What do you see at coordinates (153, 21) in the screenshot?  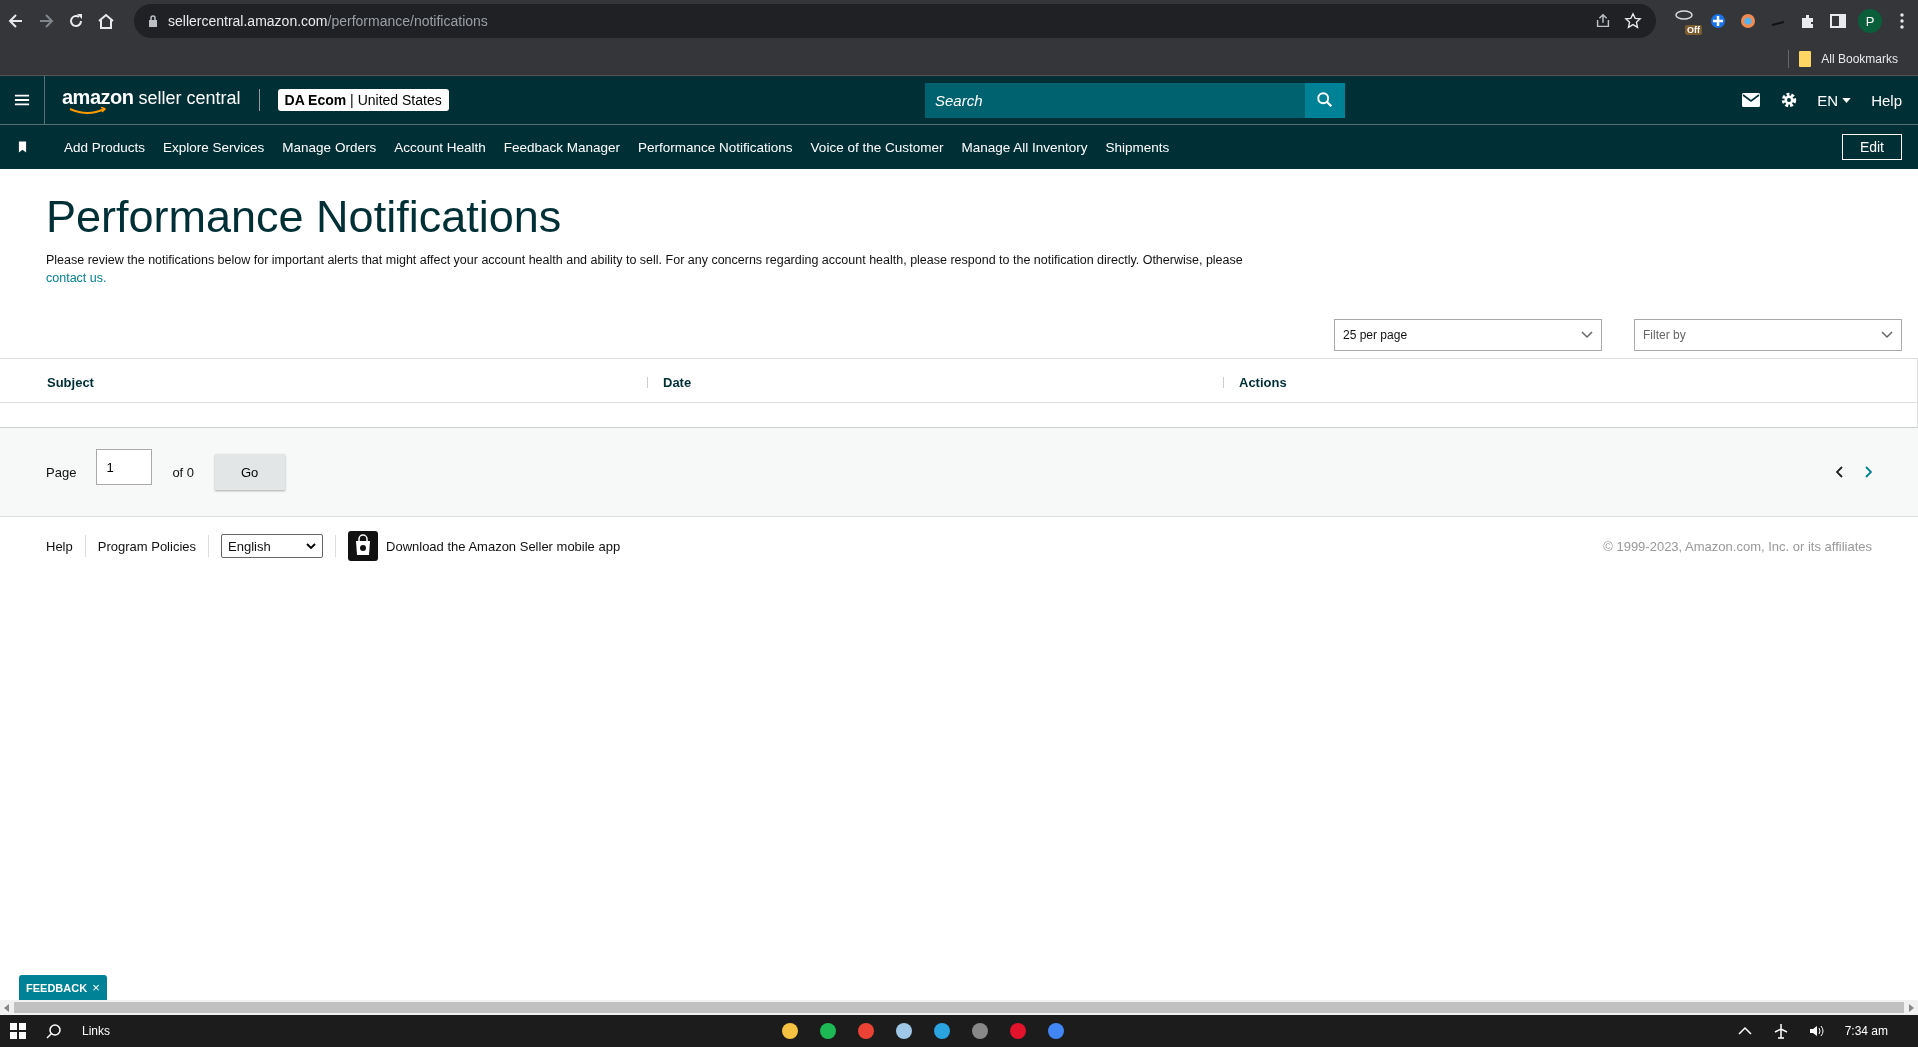 I see `lock-icon` at bounding box center [153, 21].